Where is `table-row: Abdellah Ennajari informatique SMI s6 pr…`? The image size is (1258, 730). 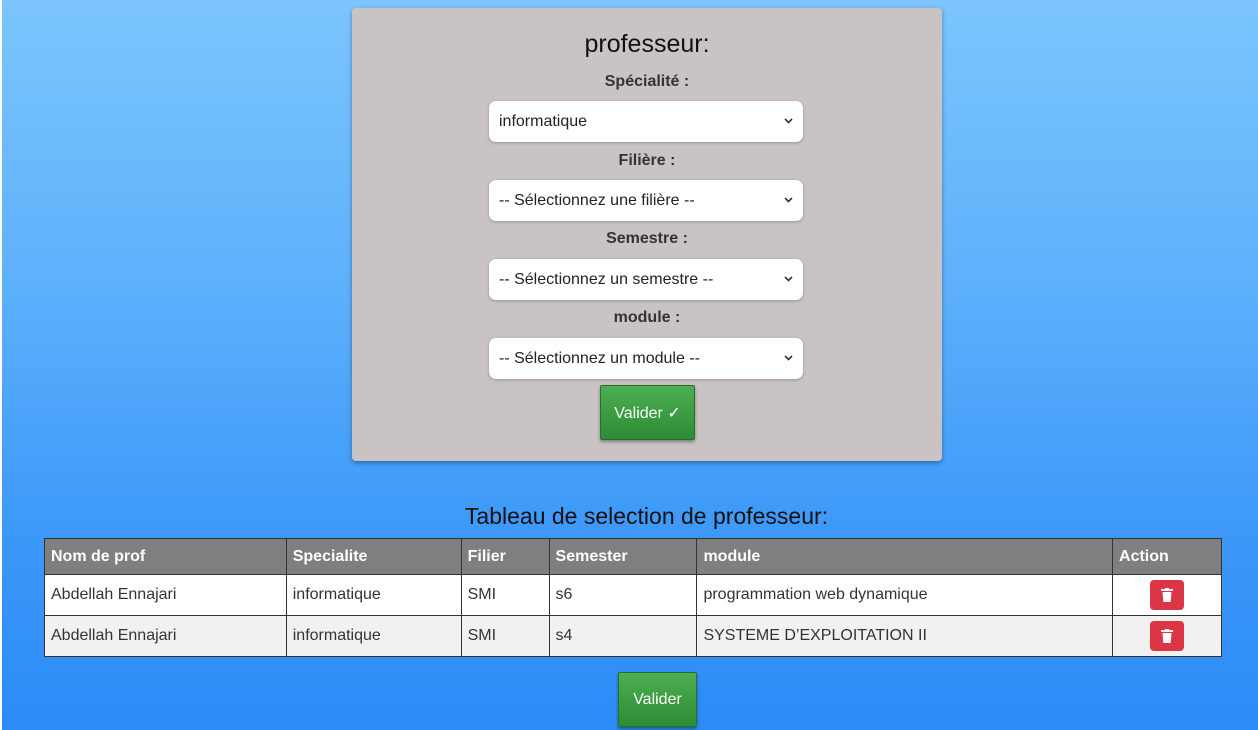
table-row: Abdellah Ennajari informatique SMI s6 pr… is located at coordinates (633, 595).